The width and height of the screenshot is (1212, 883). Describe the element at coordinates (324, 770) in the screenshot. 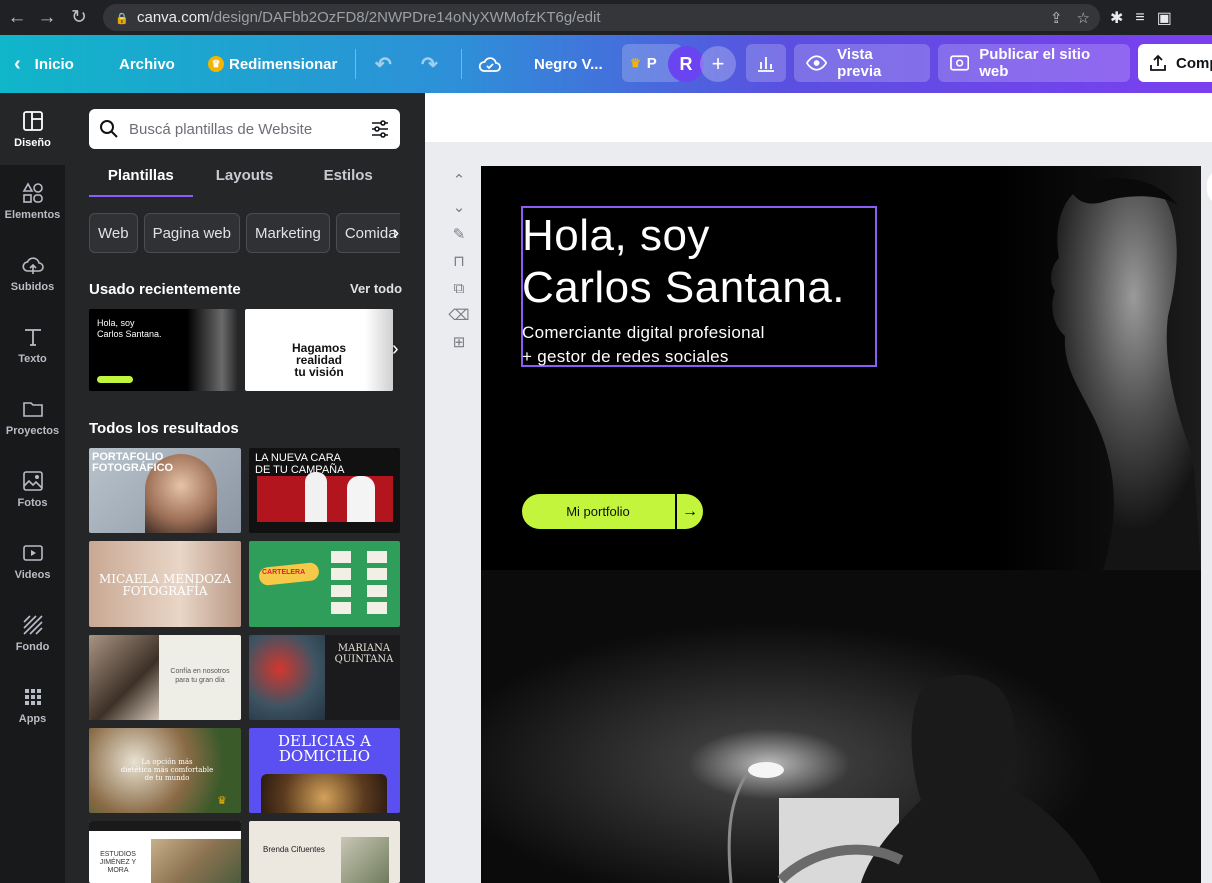

I see `template-card: DELICIAS A DOMICILIO` at that location.